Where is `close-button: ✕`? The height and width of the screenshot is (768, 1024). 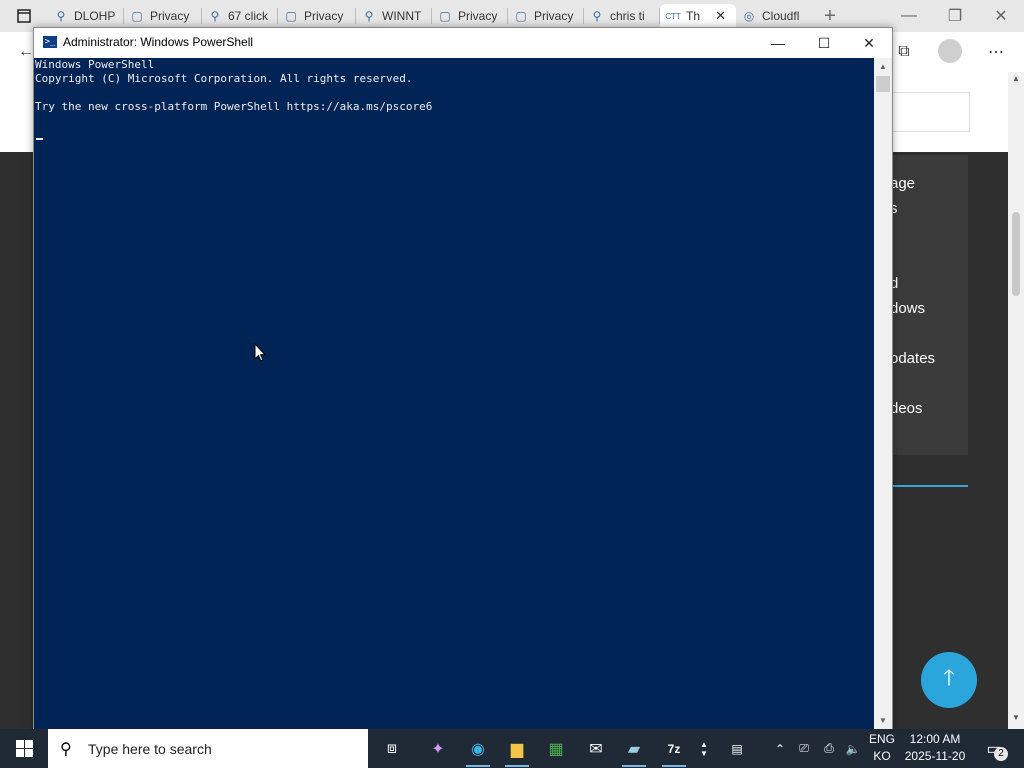 close-button: ✕ is located at coordinates (869, 43).